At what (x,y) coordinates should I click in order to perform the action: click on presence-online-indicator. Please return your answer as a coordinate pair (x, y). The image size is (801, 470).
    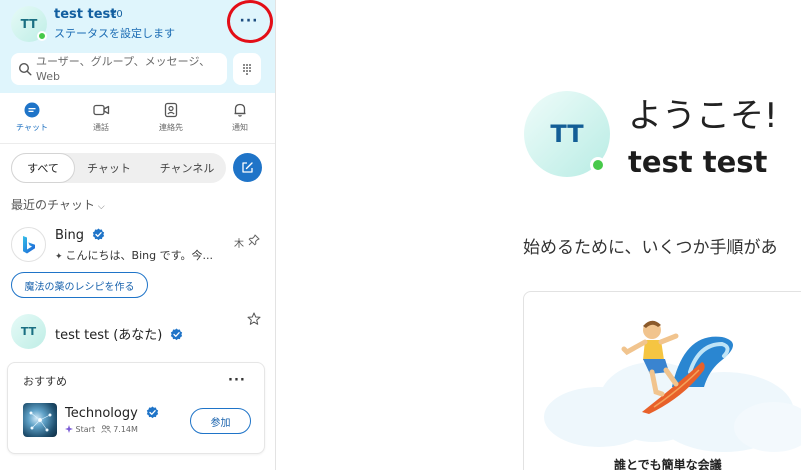
    Looking at the image, I should click on (42, 36).